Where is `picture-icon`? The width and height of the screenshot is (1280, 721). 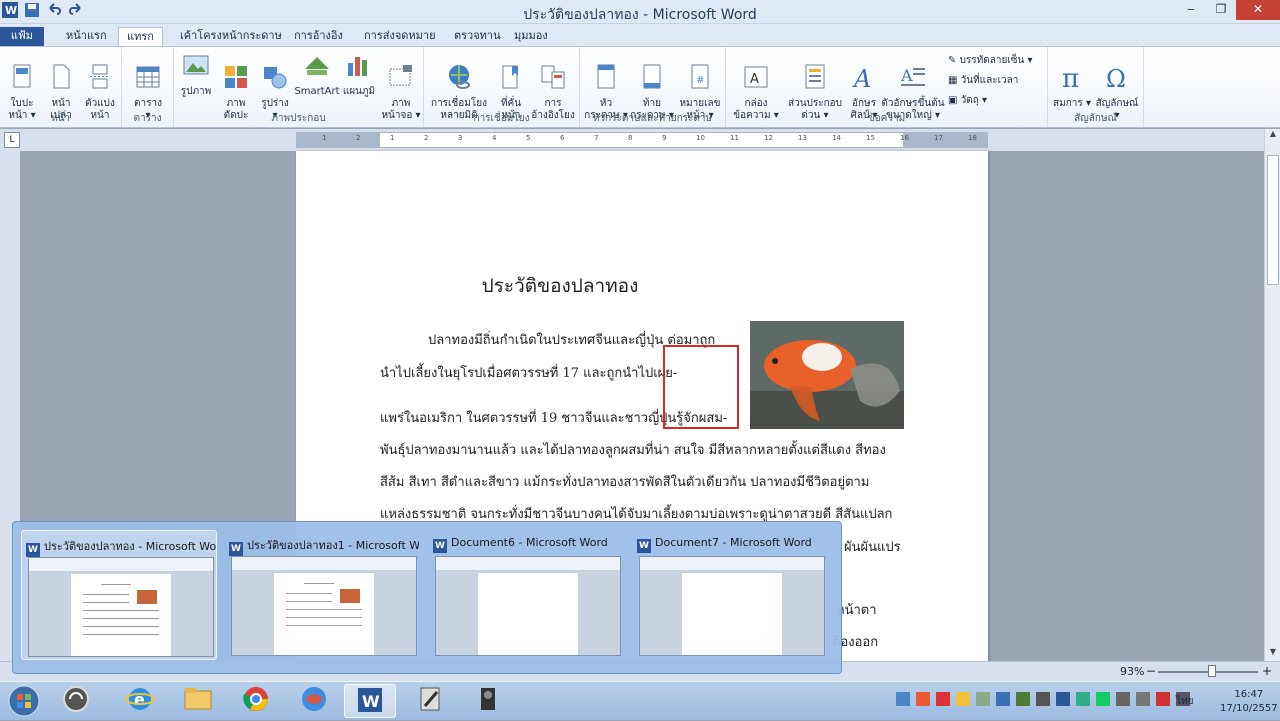 picture-icon is located at coordinates (196, 65).